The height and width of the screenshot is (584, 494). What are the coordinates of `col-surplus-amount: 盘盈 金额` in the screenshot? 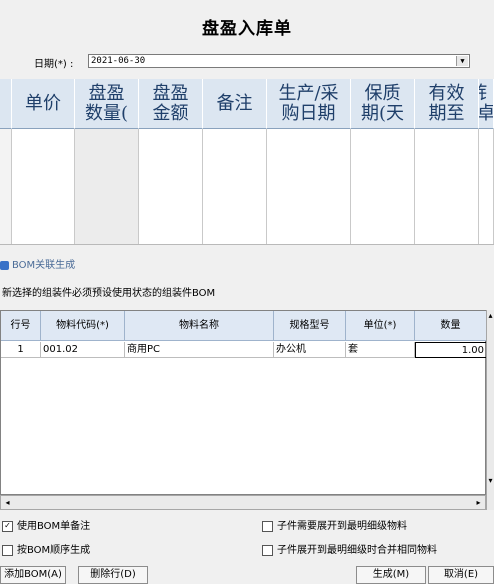 It's located at (171, 104).